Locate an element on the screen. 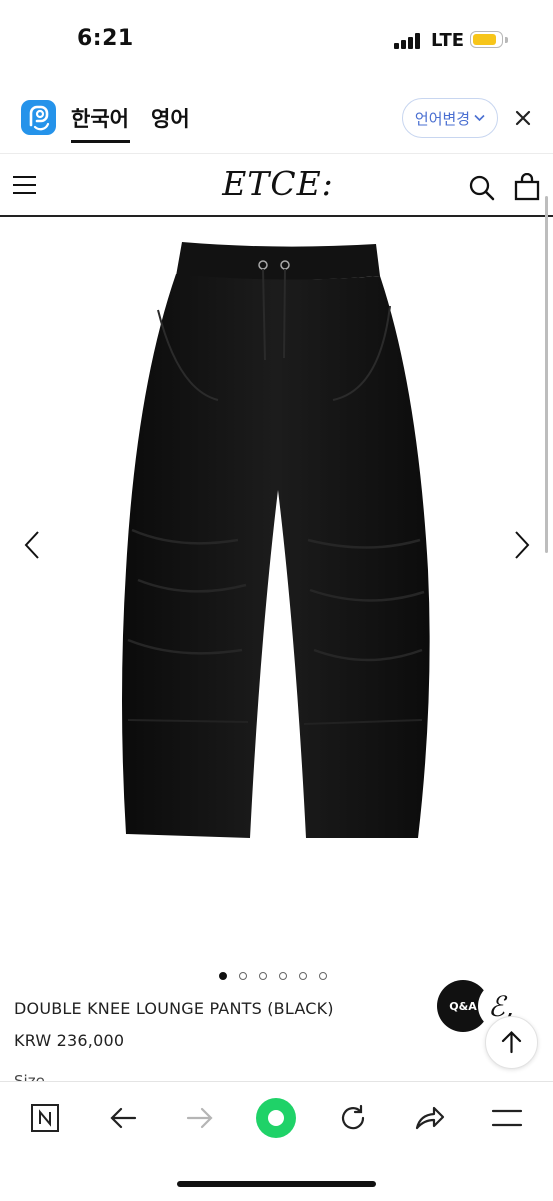 This screenshot has height=1201, width=553. back-arrow-icon is located at coordinates (123, 1118).